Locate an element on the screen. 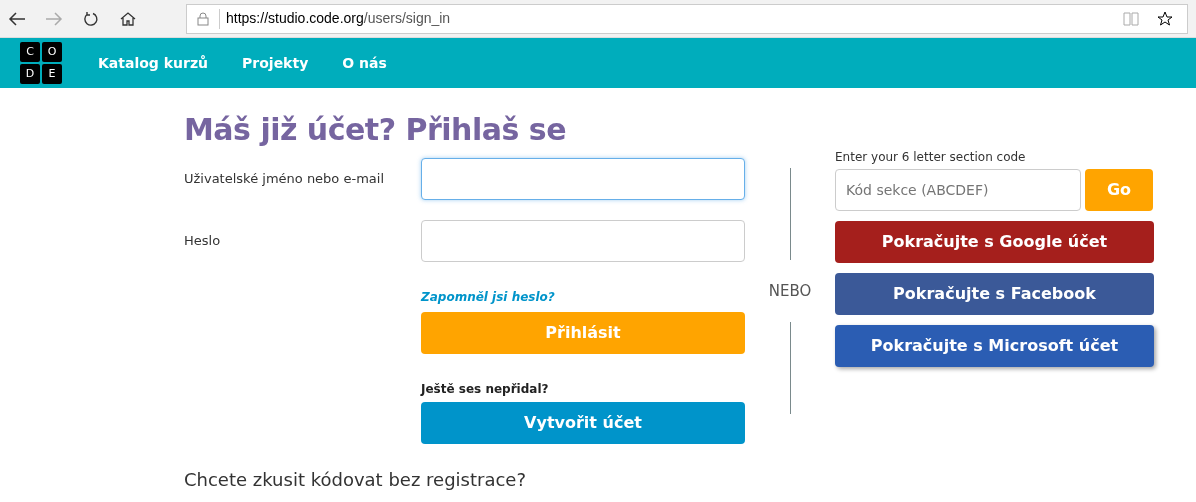 This screenshot has width=1196, height=502. url-text: https://studio.code.org/users/sign_in is located at coordinates (338, 18).